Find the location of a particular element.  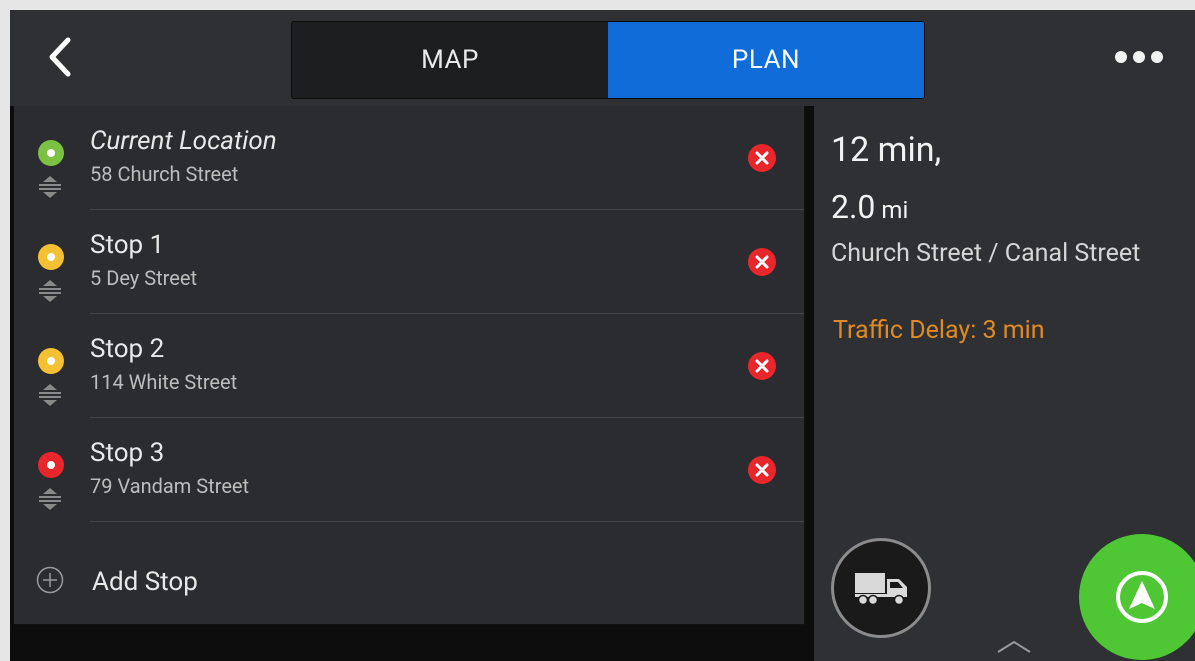

more-options-button is located at coordinates (1145, 58).